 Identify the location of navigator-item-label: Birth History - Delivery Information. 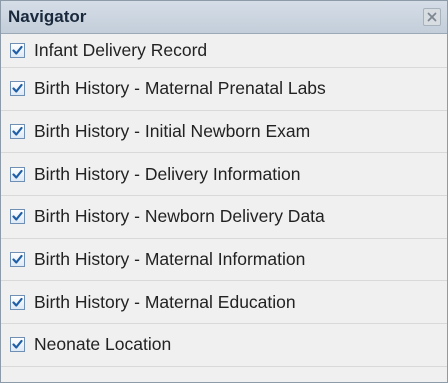
(167, 173).